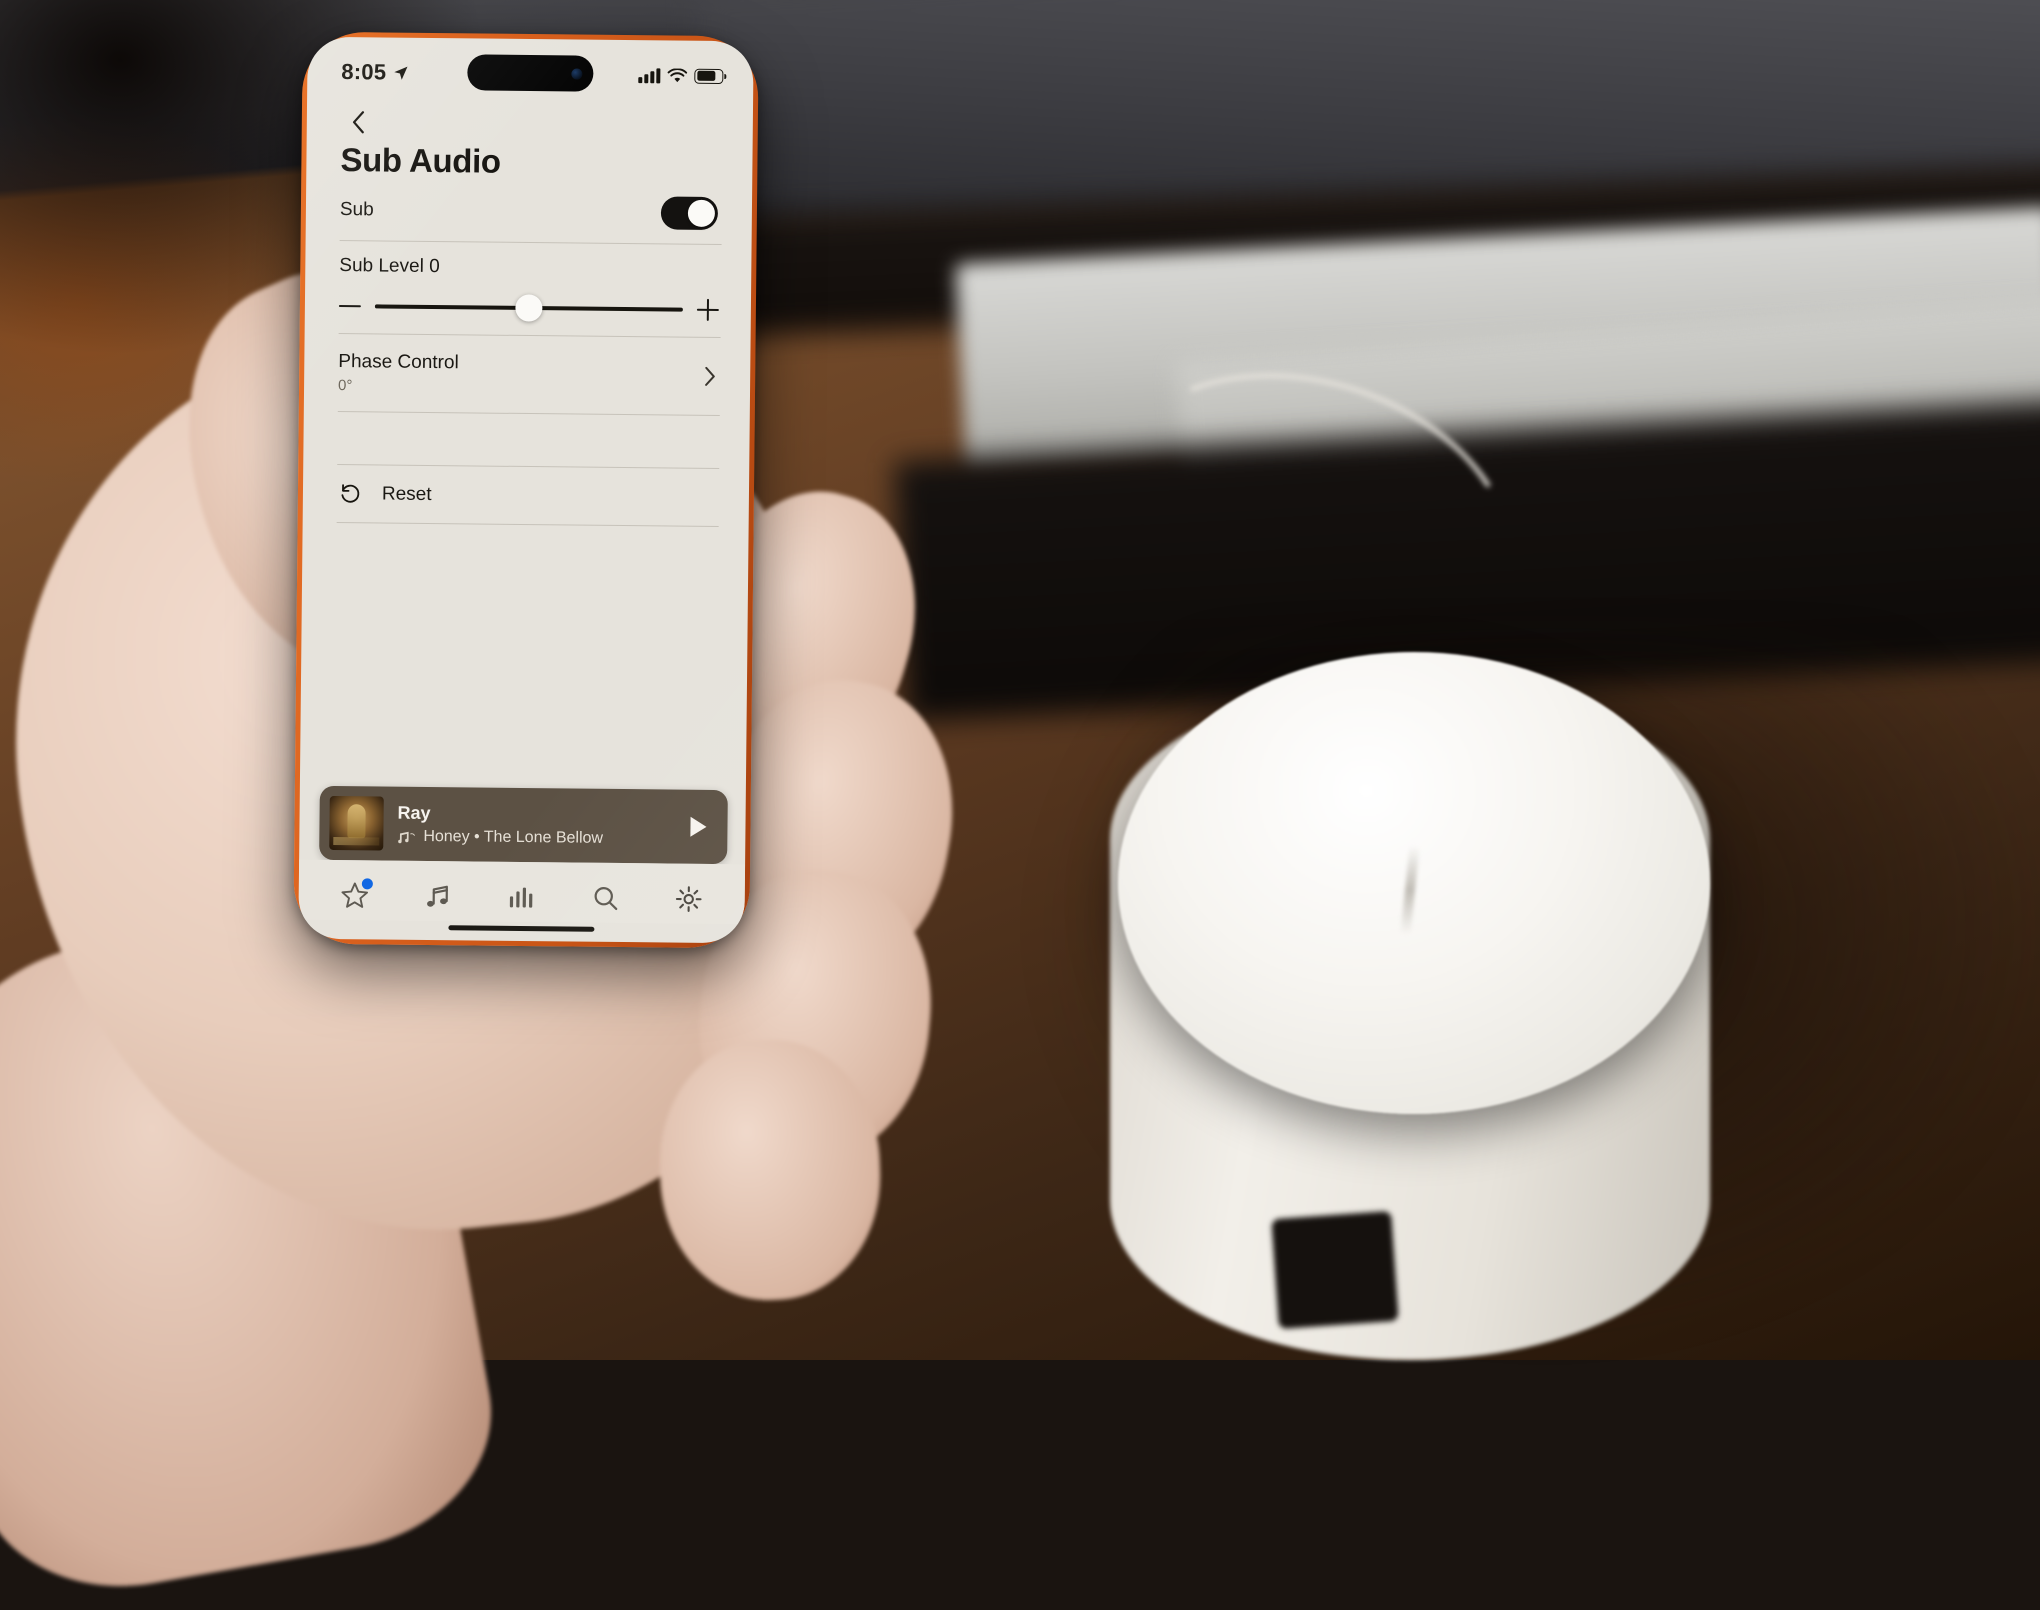 This screenshot has width=2040, height=1610. I want to click on phone: 8:05, so click(526, 490).